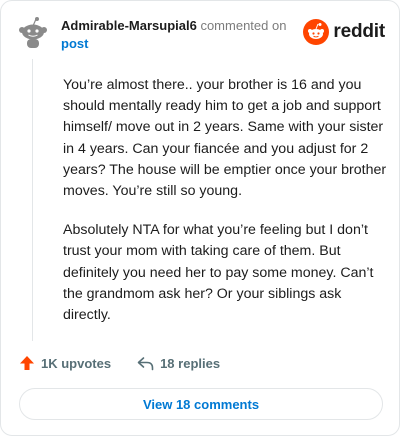 This screenshot has height=436, width=400. I want to click on snoo-avatar, so click(33, 33).